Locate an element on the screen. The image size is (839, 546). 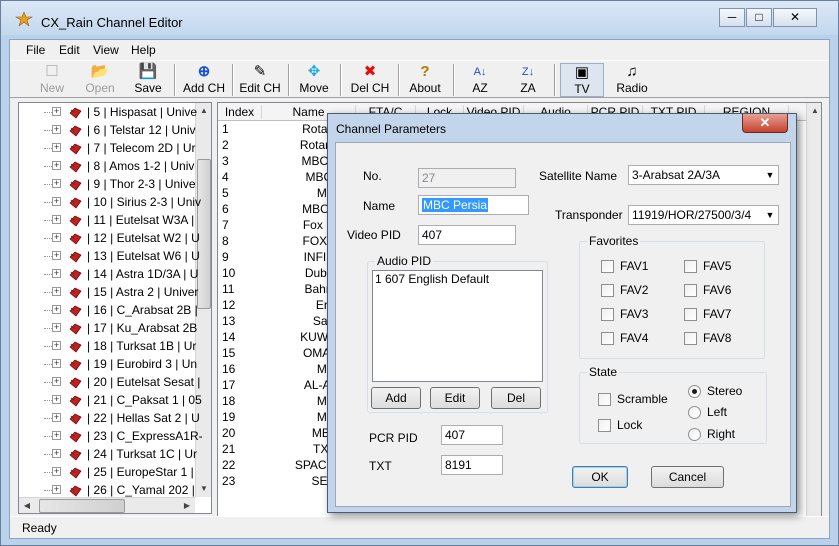
number-label: No. is located at coordinates (372, 176).